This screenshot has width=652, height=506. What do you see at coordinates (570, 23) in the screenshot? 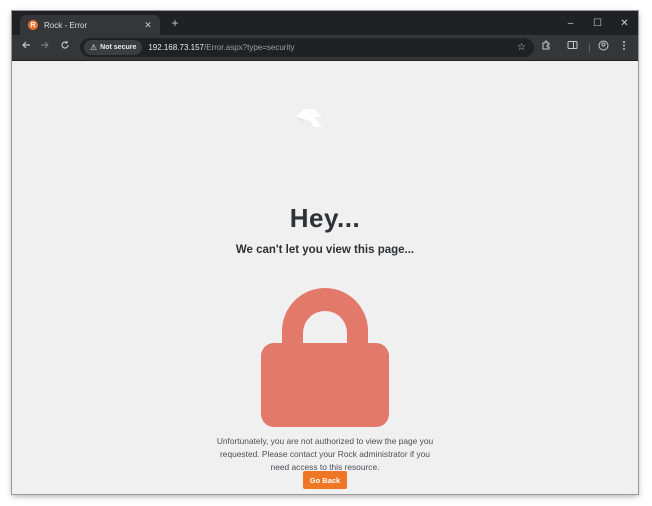
I see `minimize-button: –` at bounding box center [570, 23].